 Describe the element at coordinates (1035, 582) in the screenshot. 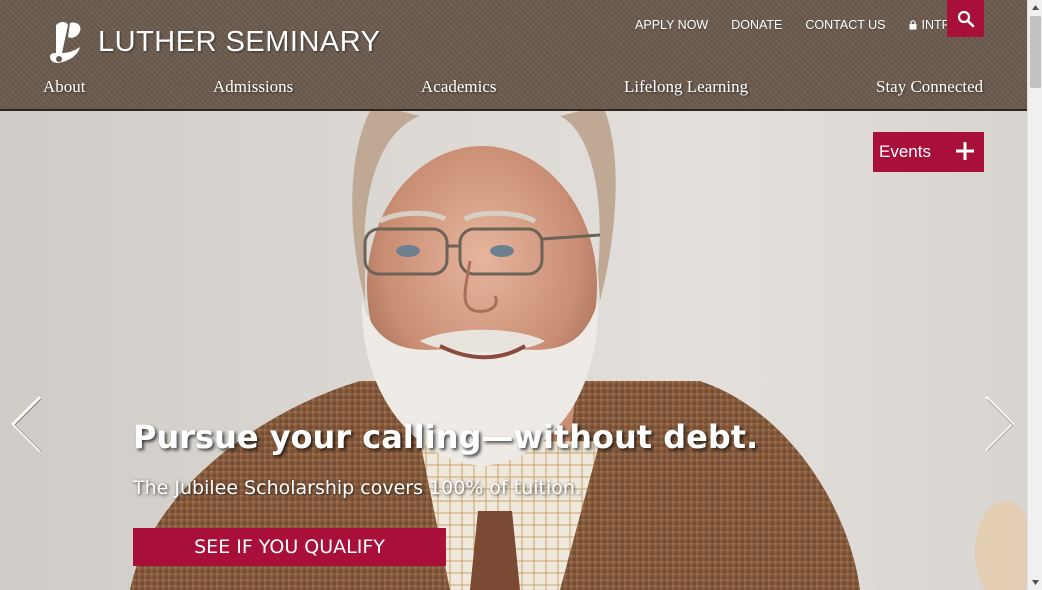

I see `scroll-down-arrow-icon` at that location.